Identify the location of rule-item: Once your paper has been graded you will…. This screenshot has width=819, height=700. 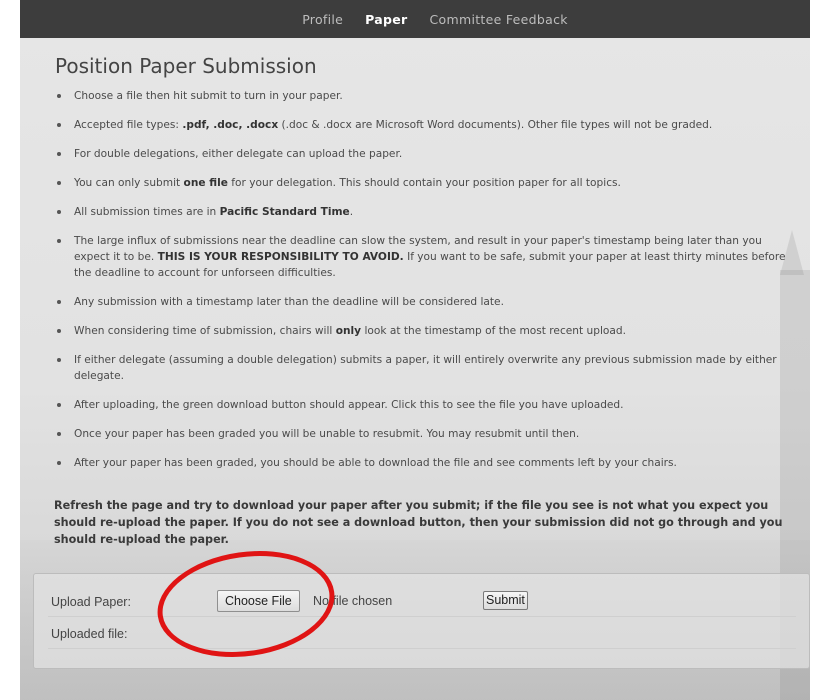
(426, 434).